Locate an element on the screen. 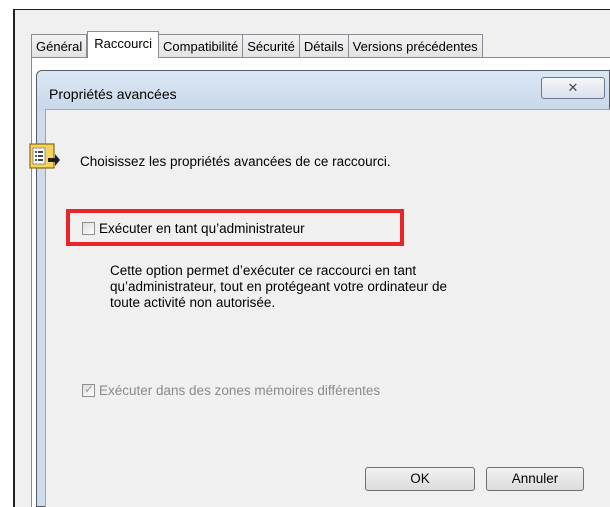 This screenshot has width=610, height=507. dialog-title: Propriétés avancées is located at coordinates (113, 94).